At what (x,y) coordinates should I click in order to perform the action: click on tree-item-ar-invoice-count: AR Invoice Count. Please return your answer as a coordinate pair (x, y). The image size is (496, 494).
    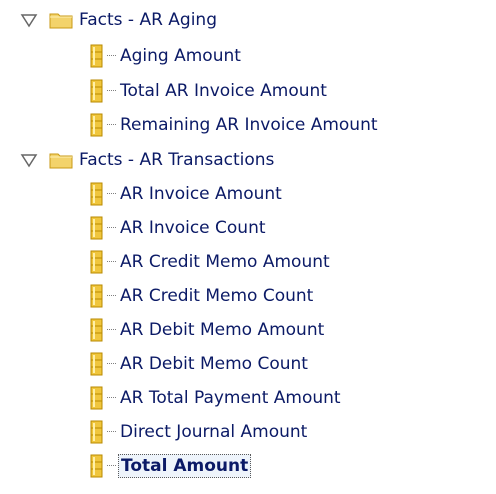
    Looking at the image, I should click on (177, 228).